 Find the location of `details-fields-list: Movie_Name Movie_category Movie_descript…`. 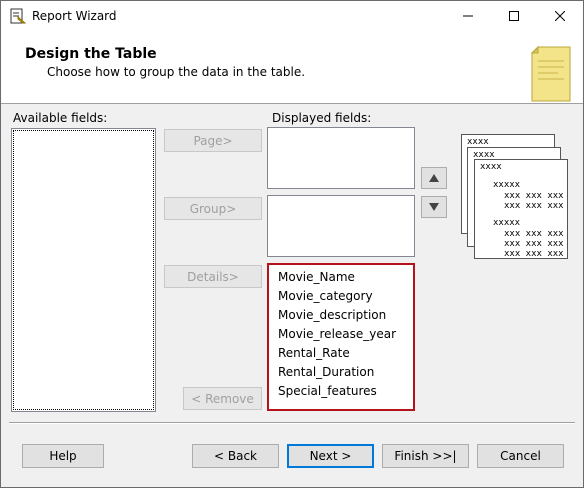

details-fields-list: Movie_Name Movie_category Movie_descript… is located at coordinates (341, 337).